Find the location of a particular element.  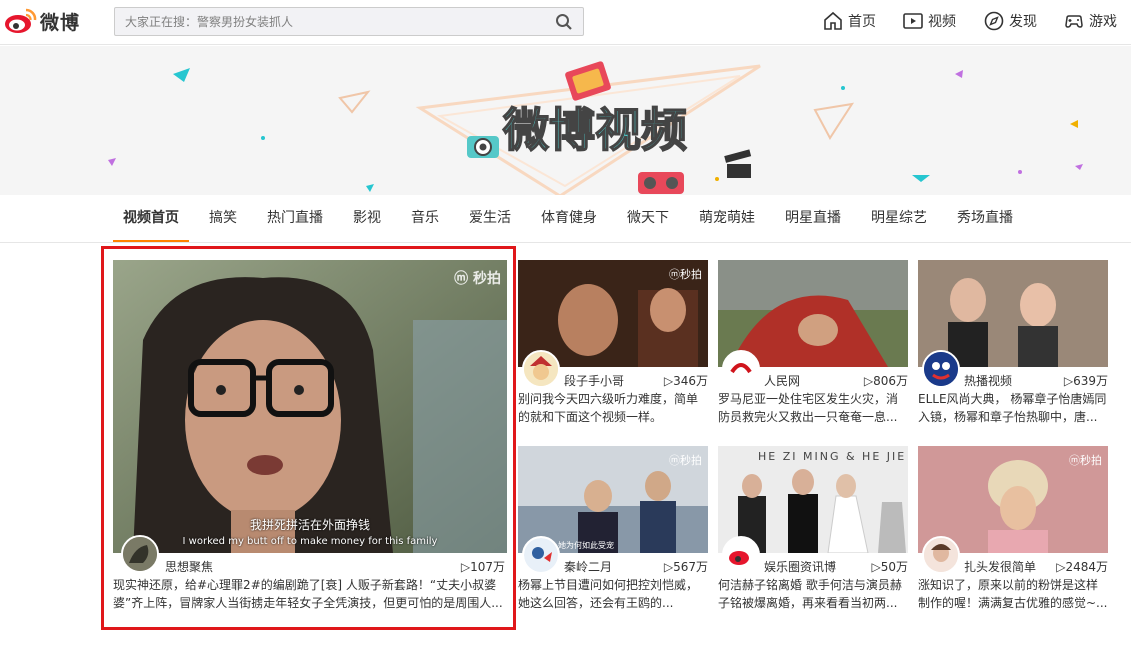

tabs-divider is located at coordinates (565, 242).